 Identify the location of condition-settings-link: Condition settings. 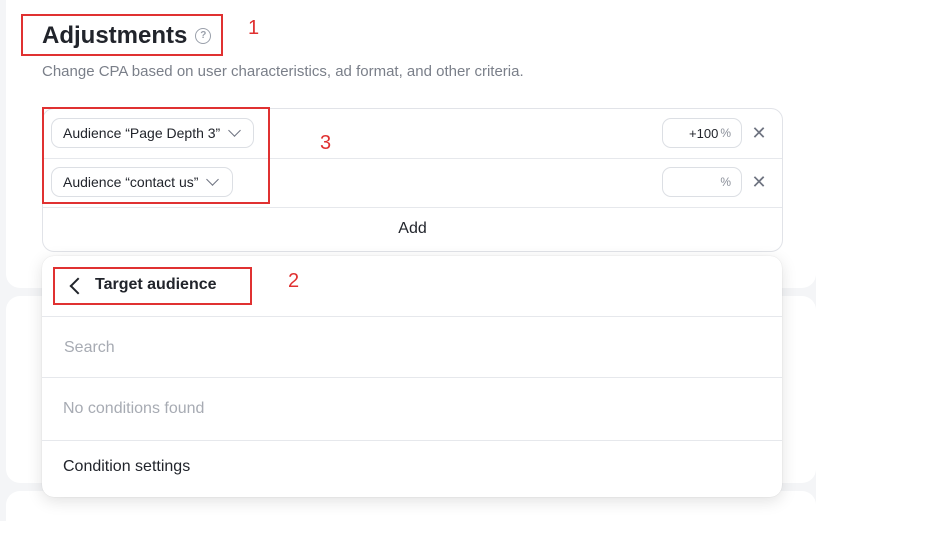
(126, 467).